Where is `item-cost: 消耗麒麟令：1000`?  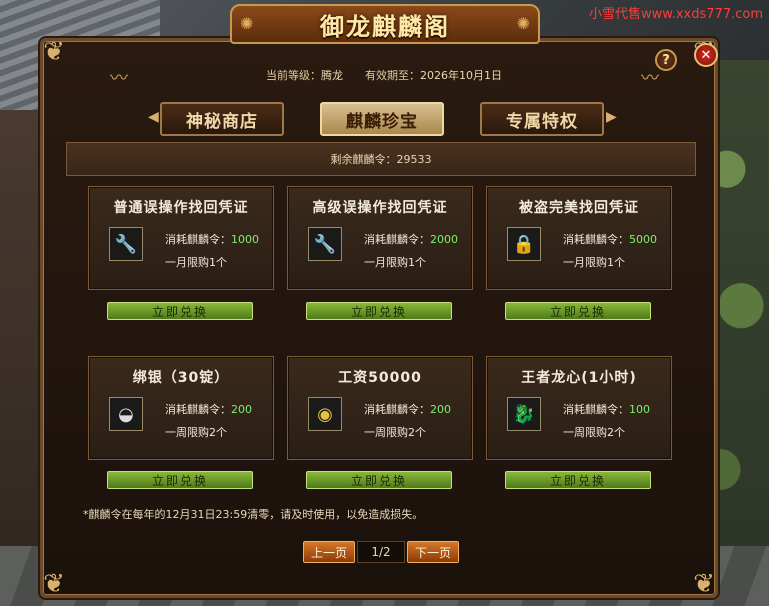
item-cost: 消耗麒麟令：1000 is located at coordinates (212, 239).